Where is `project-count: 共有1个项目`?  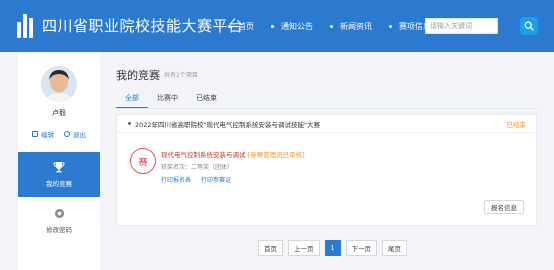
project-count: 共有1个项目 is located at coordinates (181, 75).